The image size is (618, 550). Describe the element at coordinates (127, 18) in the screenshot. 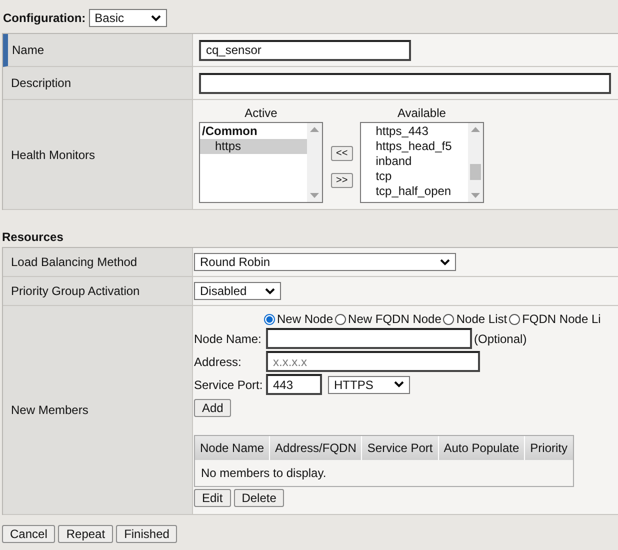

I see `configuration-dropdown: Basic` at that location.